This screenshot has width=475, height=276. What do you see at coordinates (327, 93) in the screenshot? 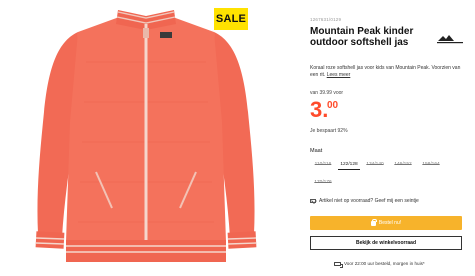
I see `original-price: van 39.99 voor` at bounding box center [327, 93].